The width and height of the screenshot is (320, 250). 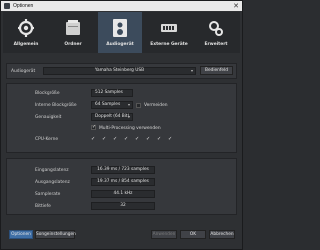 What do you see at coordinates (7, 6) in the screenshot?
I see `app-icon` at bounding box center [7, 6].